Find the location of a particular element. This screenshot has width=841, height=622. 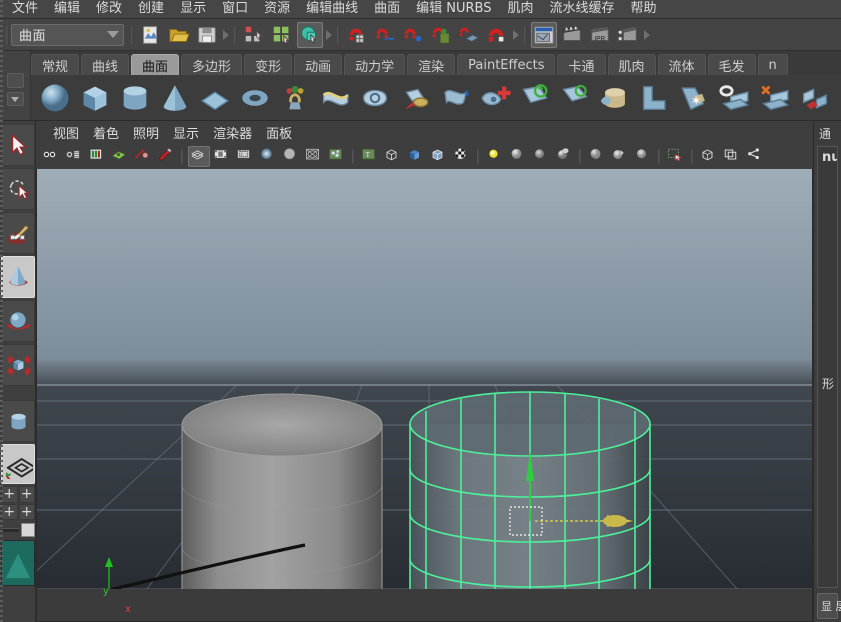

vp-xray-active-button is located at coordinates (643, 156).